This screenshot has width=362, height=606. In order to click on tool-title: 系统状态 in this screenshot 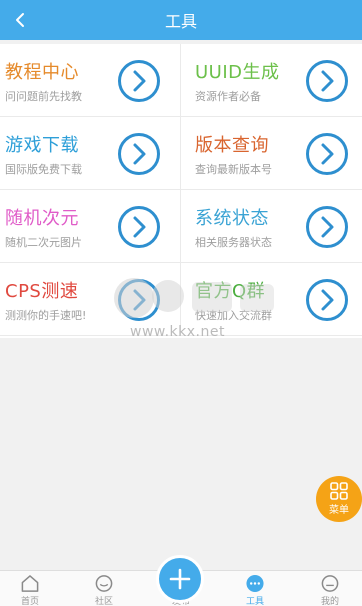, I will do `click(232, 218)`.